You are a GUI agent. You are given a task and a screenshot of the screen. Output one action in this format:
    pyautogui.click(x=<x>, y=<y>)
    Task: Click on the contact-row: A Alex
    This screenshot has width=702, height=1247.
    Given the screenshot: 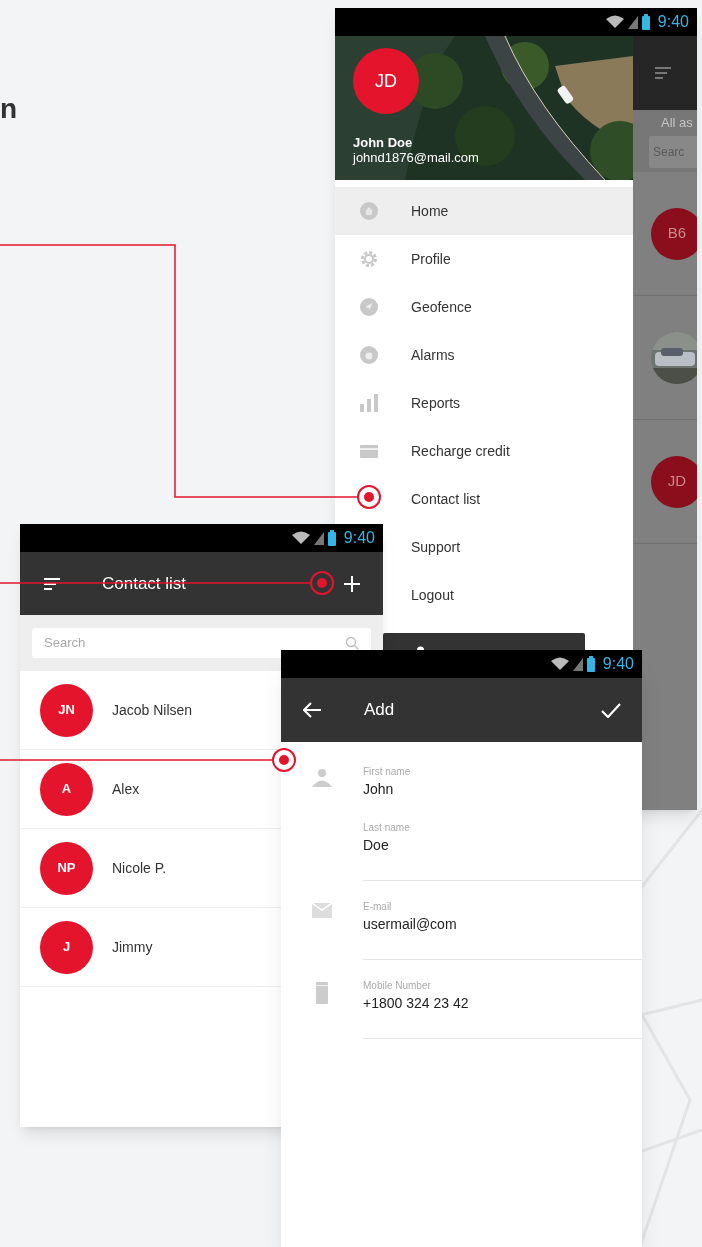 What is the action you would take?
    pyautogui.click(x=150, y=789)
    